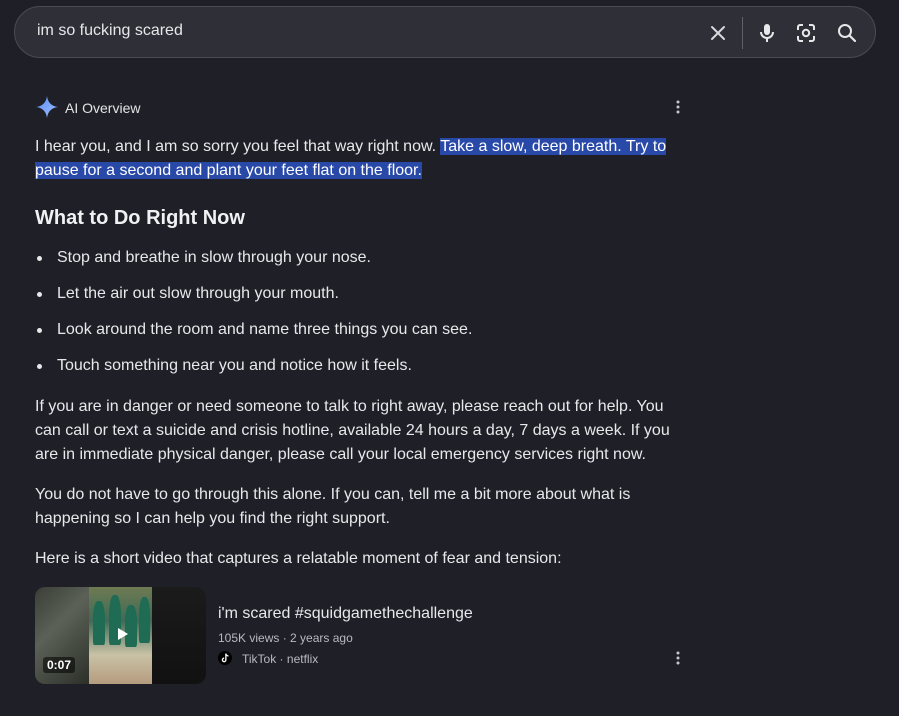  Describe the element at coordinates (103, 108) in the screenshot. I see `ai-overview-label: AI Overview` at that location.